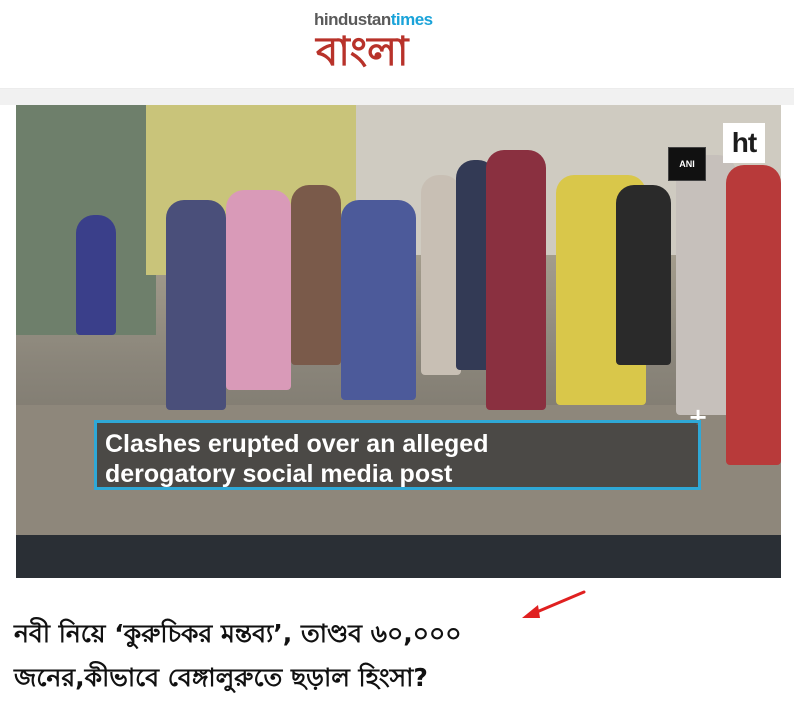 This screenshot has height=712, width=794. I want to click on site-header: hindustantimes বাংলা, so click(397, 44).